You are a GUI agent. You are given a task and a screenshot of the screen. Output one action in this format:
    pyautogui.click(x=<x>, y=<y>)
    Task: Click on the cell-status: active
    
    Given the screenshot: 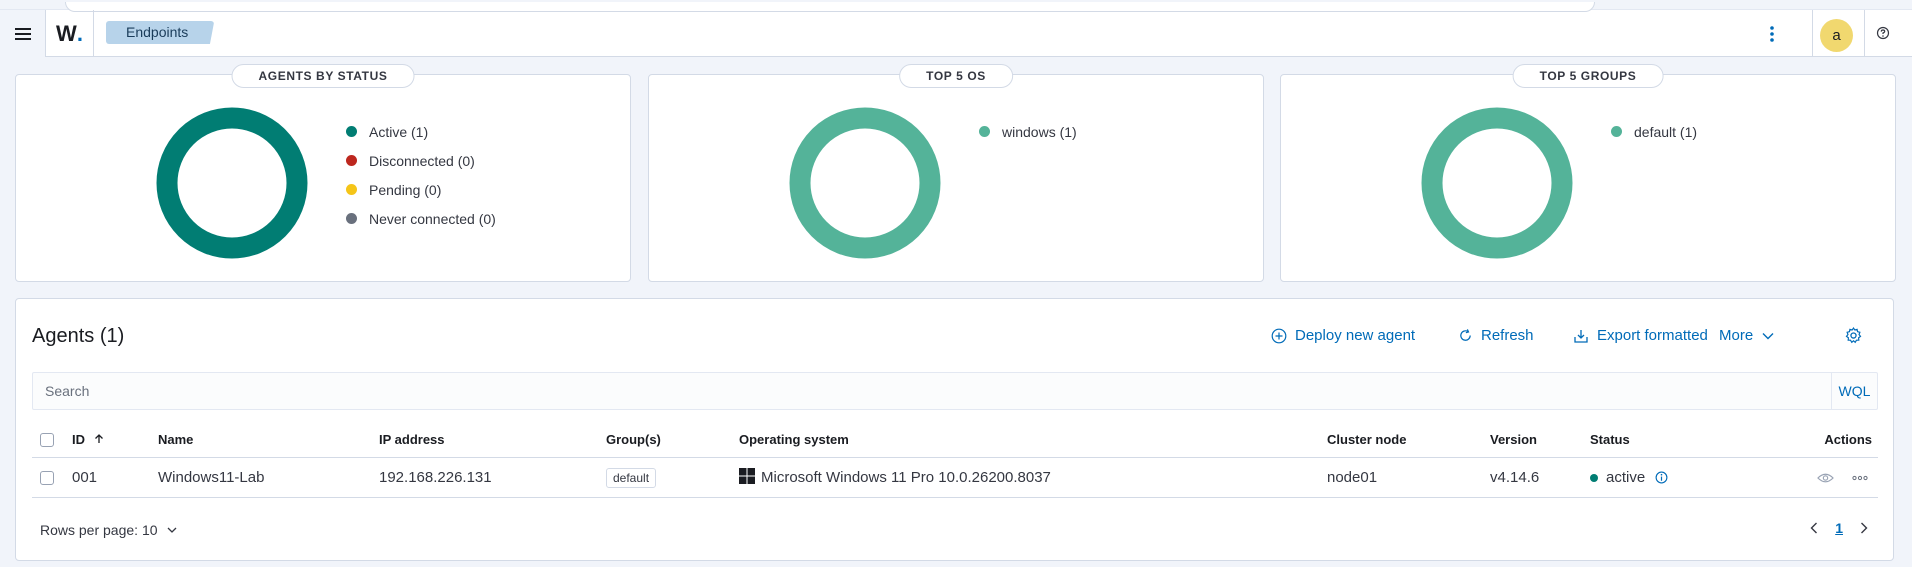 What is the action you would take?
    pyautogui.click(x=1670, y=477)
    